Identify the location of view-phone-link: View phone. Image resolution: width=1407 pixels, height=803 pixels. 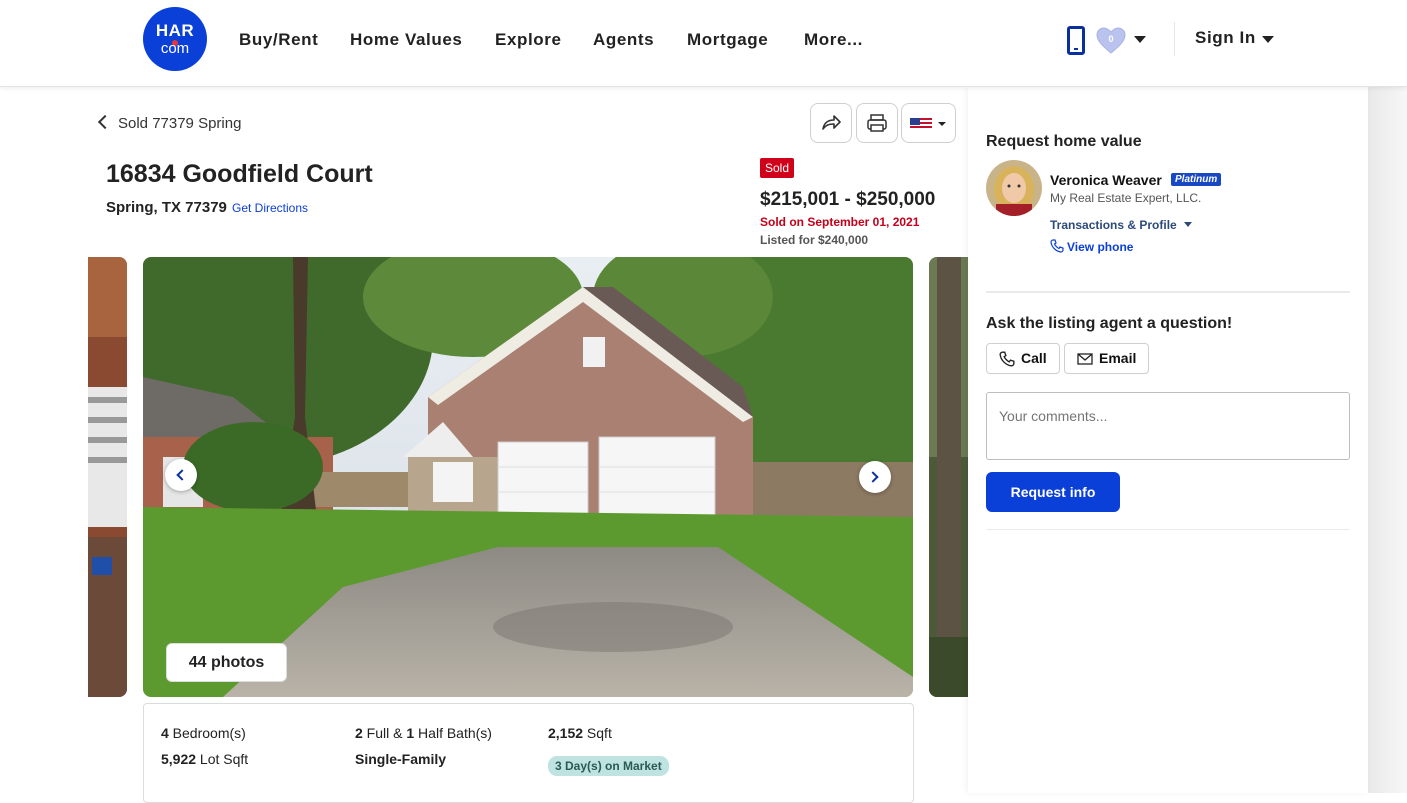
(1091, 246).